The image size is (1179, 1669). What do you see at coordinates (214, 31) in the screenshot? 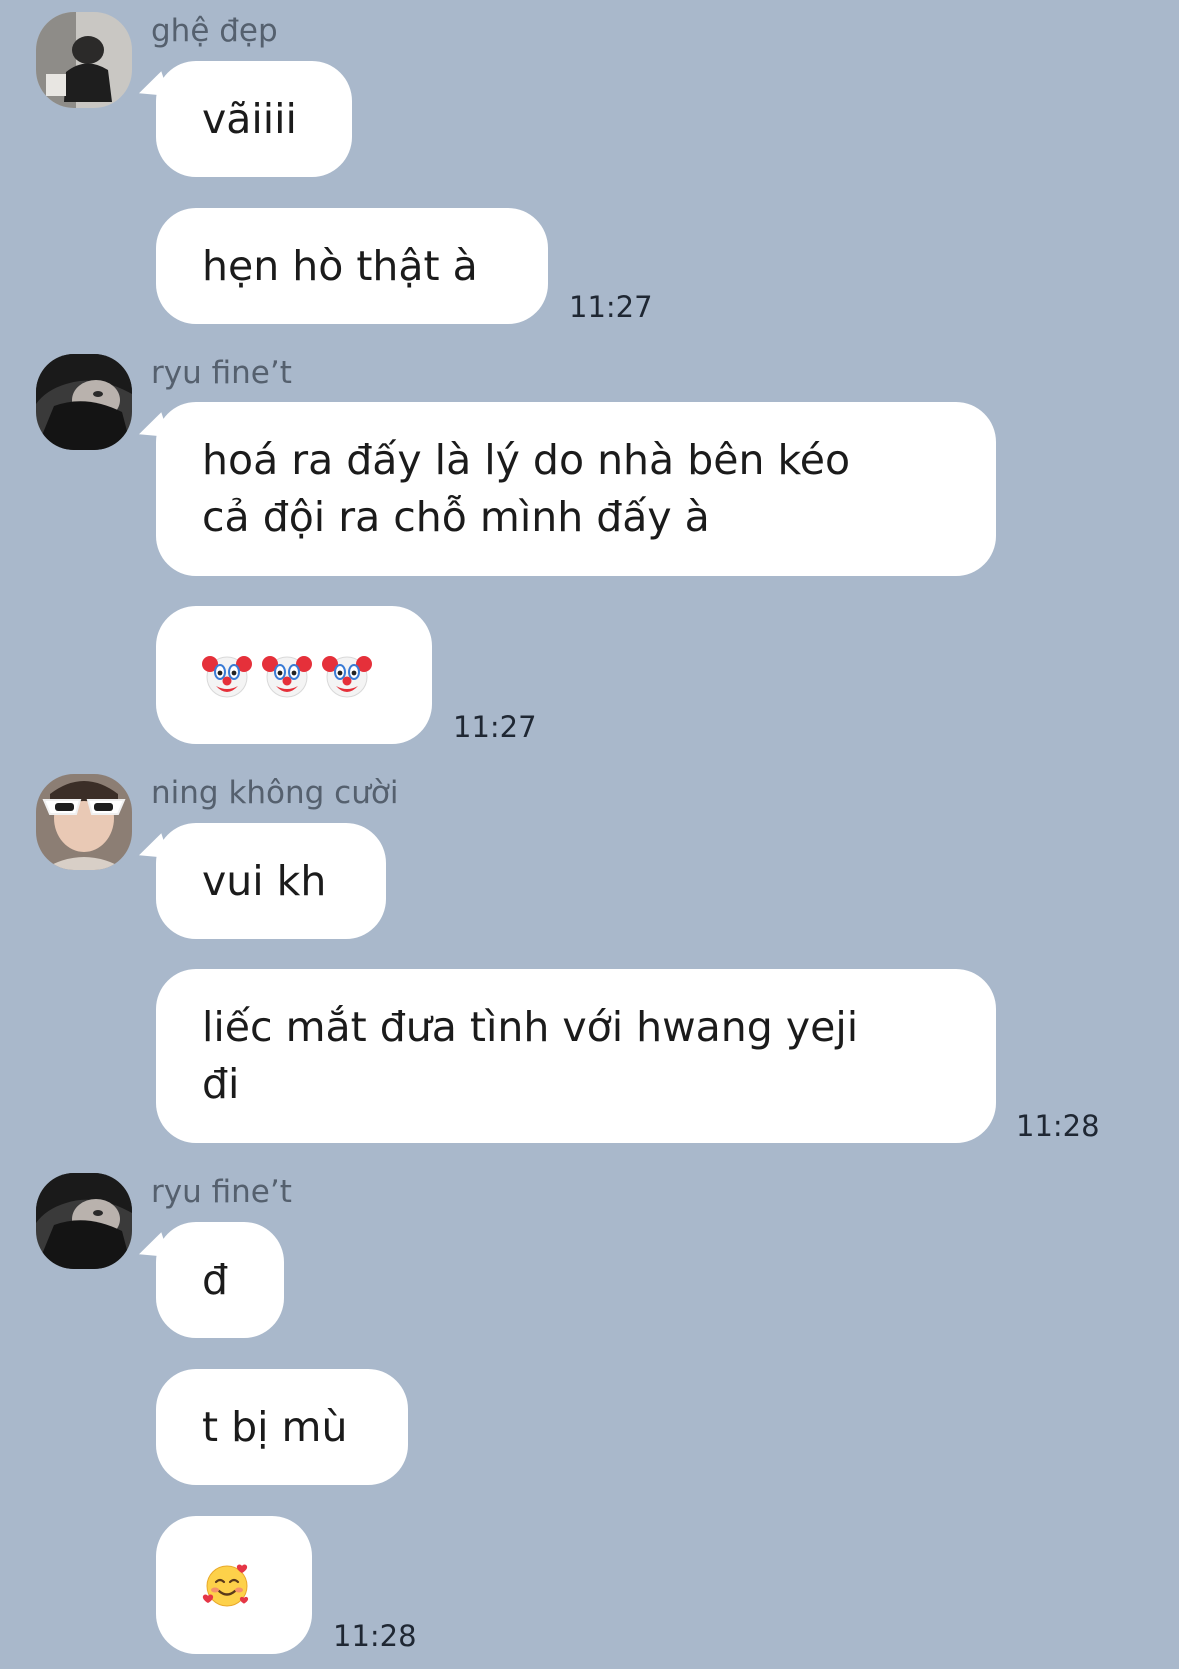
I see `sender-name: ghệ đẹp` at bounding box center [214, 31].